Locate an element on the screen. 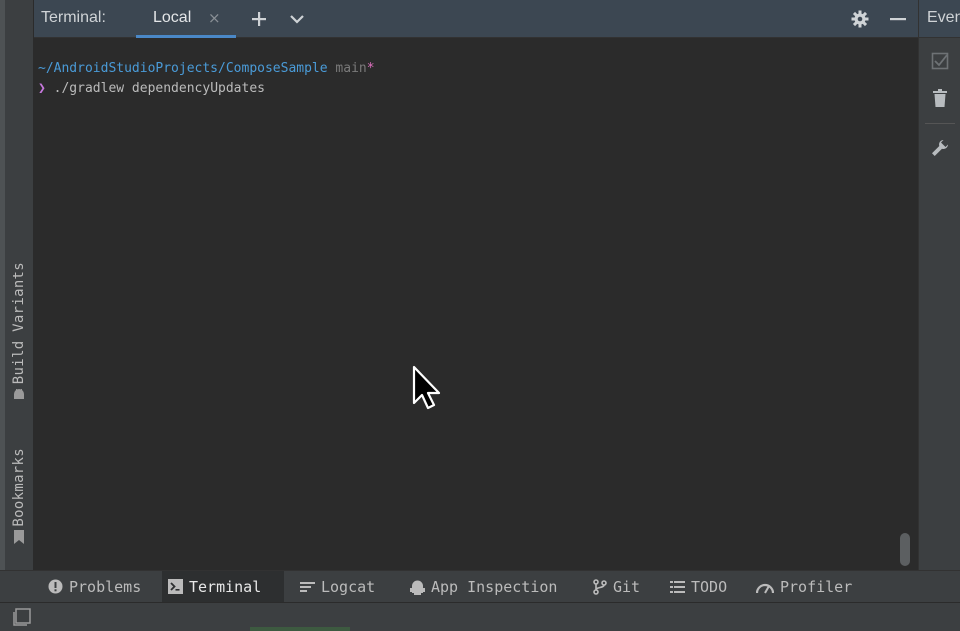  tab-todo-label: TODO is located at coordinates (709, 586).